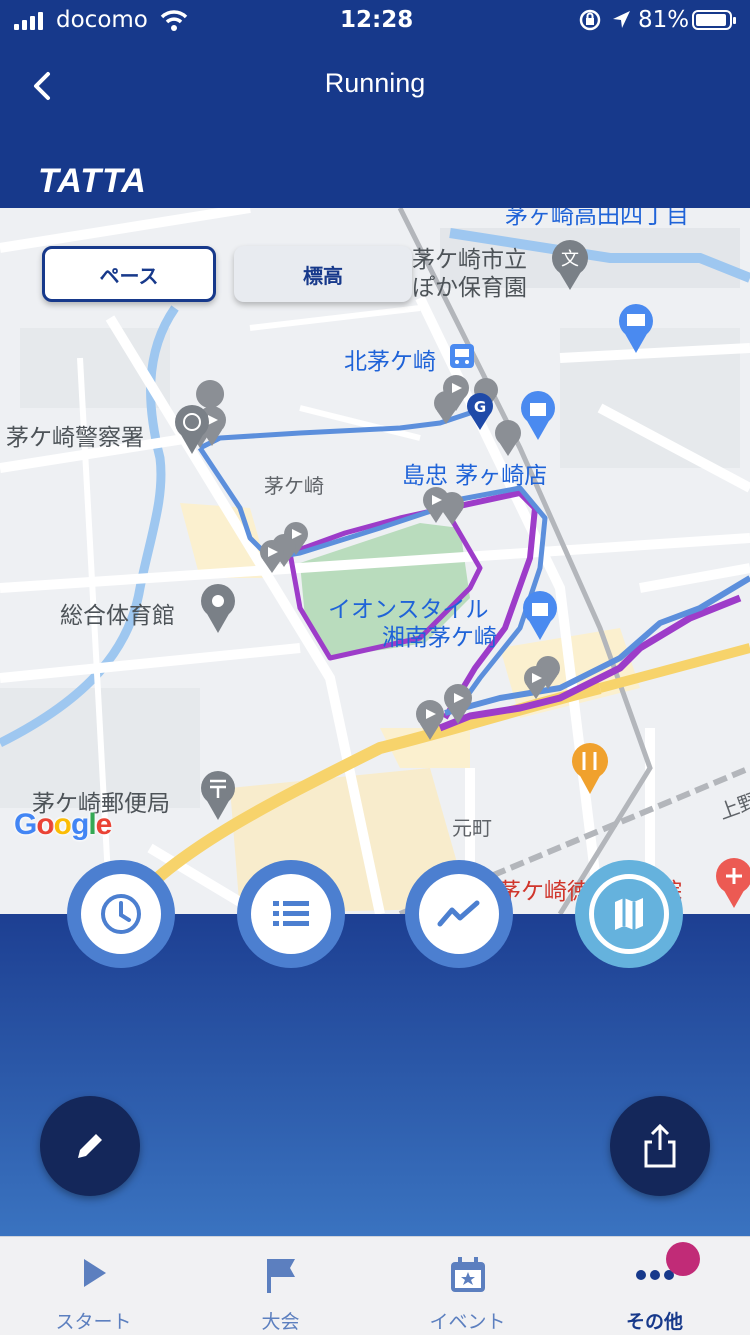 The width and height of the screenshot is (750, 1335). Describe the element at coordinates (390, 362) in the screenshot. I see `map-label-station: 北茅ケ崎` at that location.